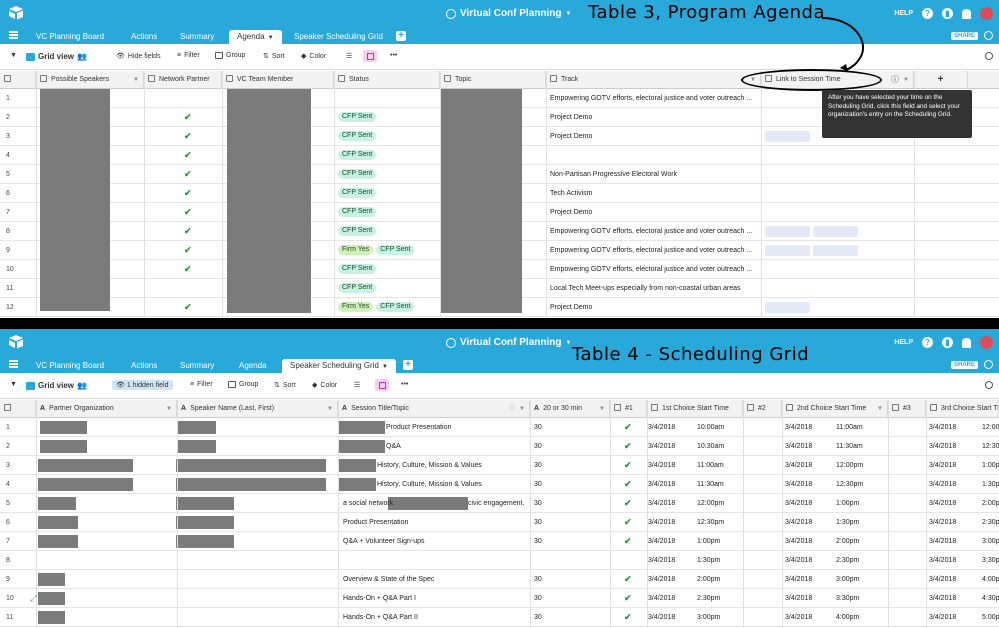 The height and width of the screenshot is (628, 999). Describe the element at coordinates (990, 617) in the screenshot. I see `date-time-cell: 5:00p` at that location.